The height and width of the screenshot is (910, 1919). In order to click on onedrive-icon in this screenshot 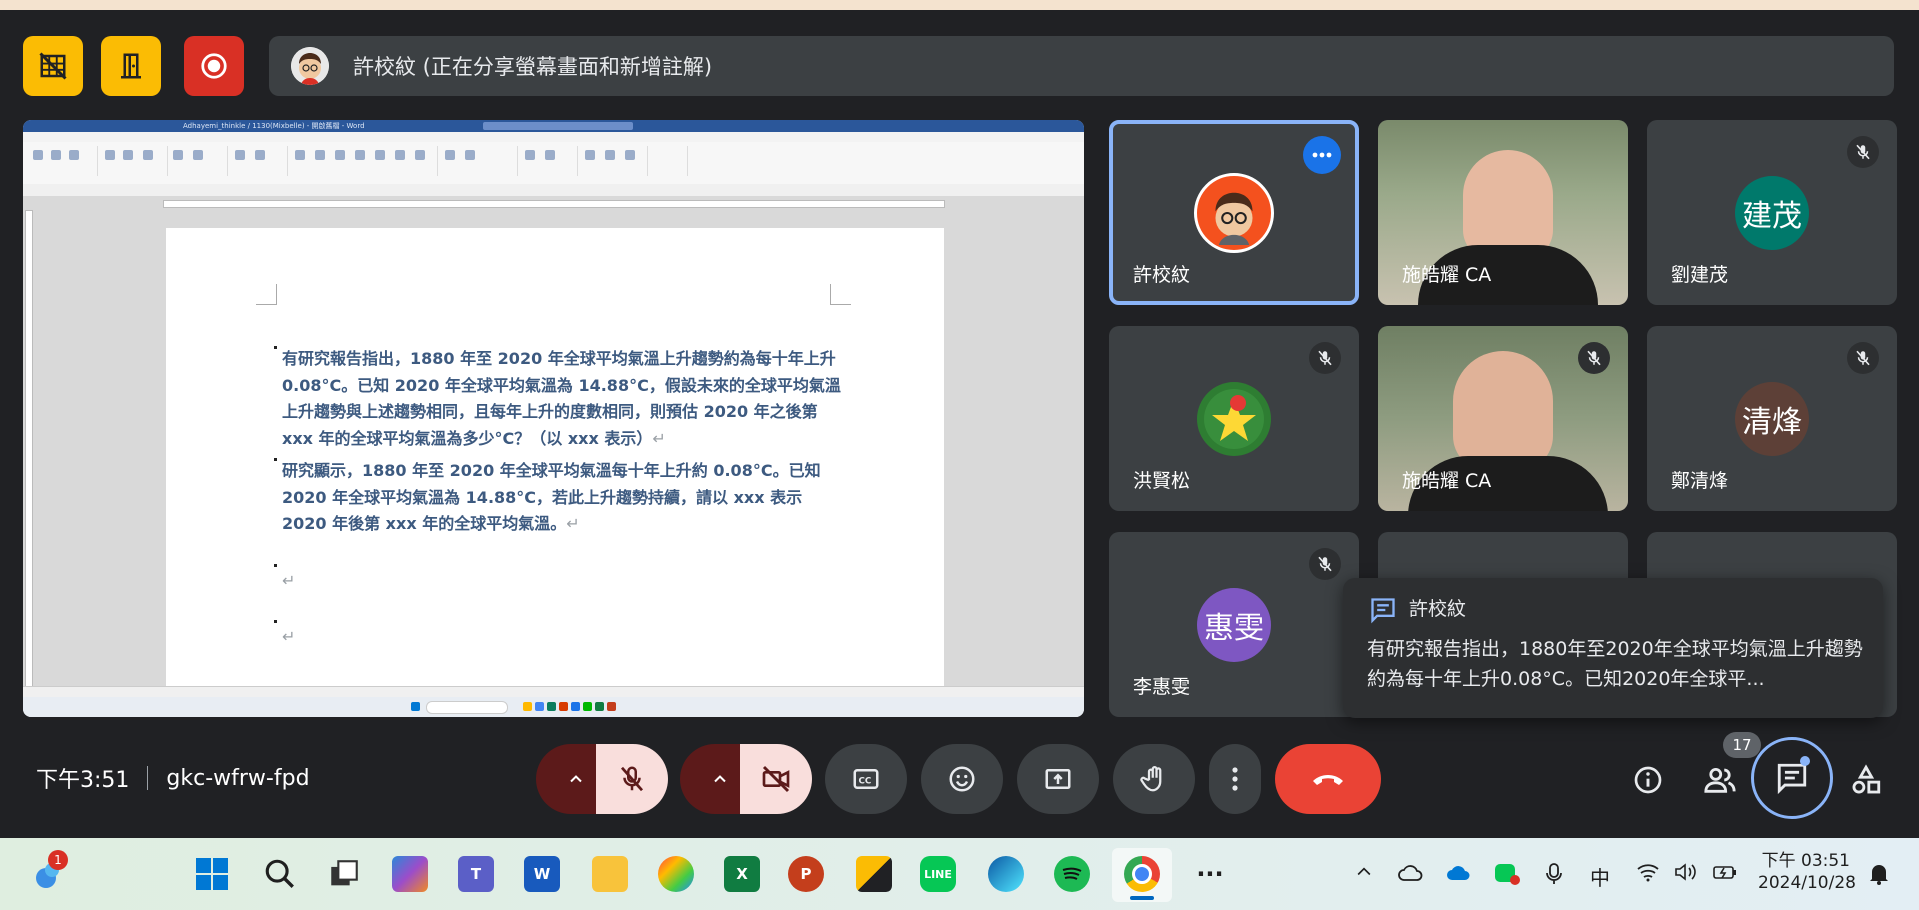, I will do `click(1459, 875)`.